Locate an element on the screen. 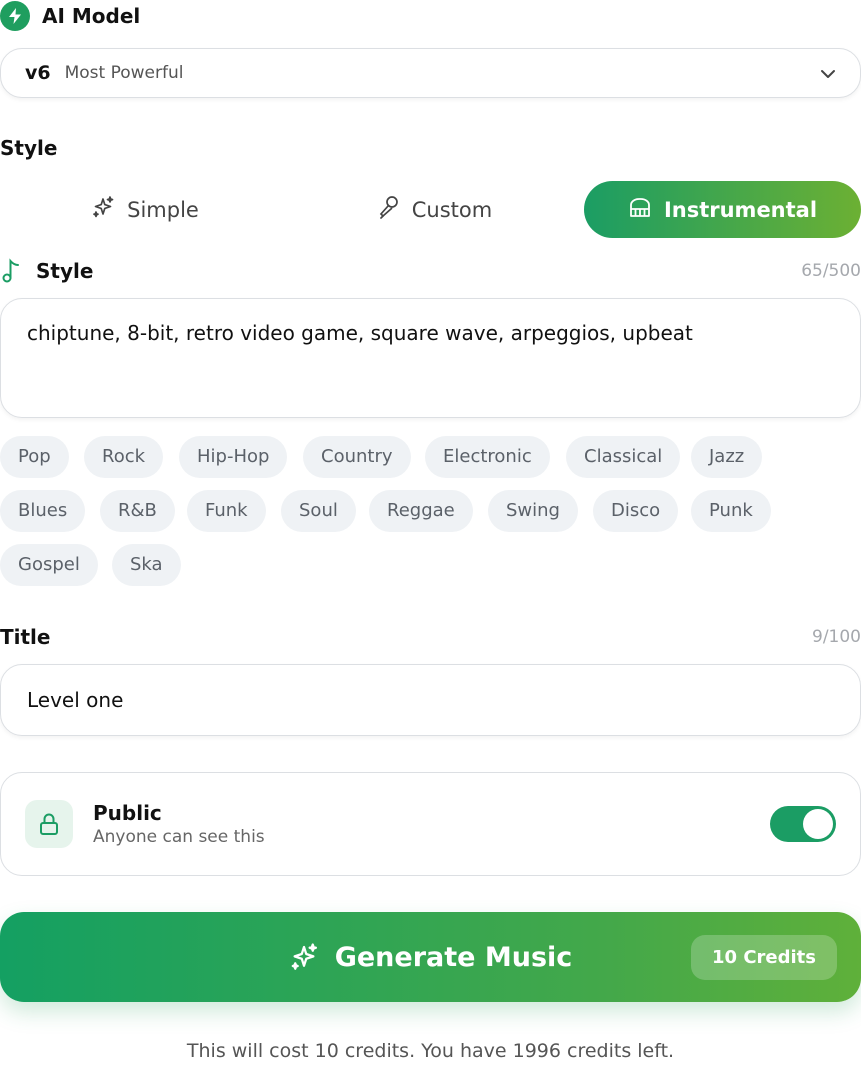 This screenshot has width=861, height=1070. toggle-knob is located at coordinates (818, 824).